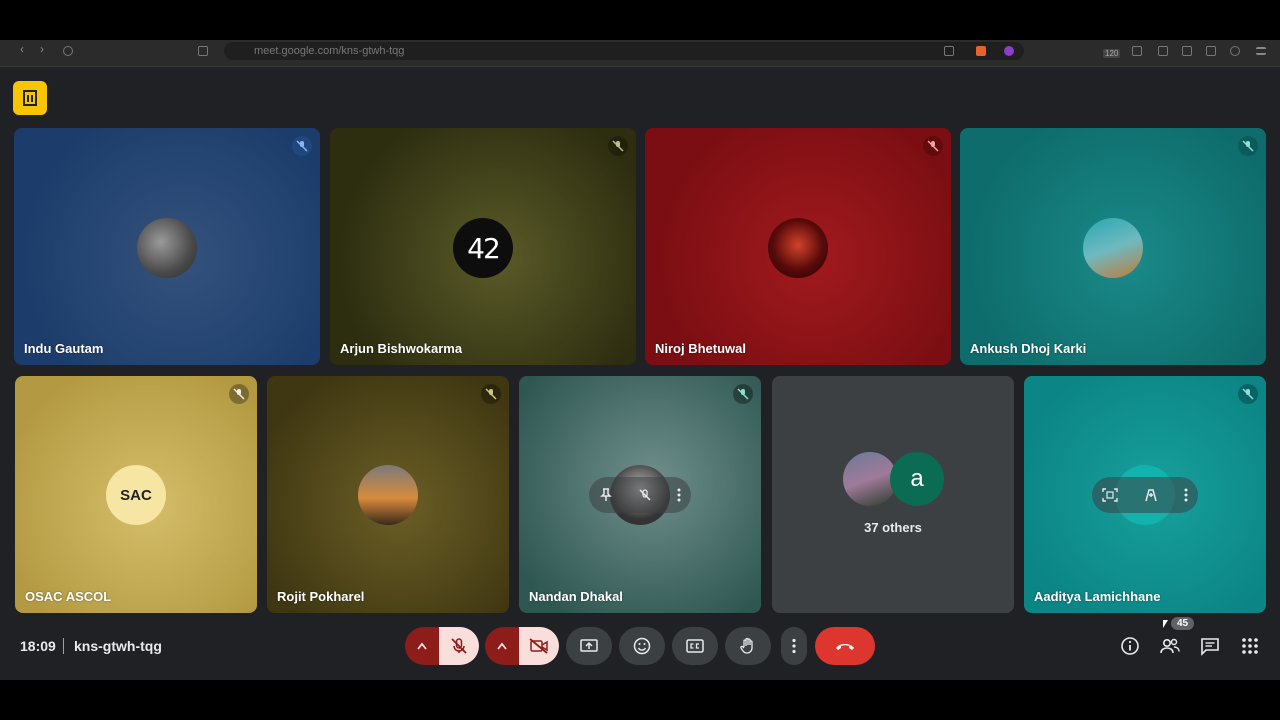 The height and width of the screenshot is (720, 1280). I want to click on hang-up-icon, so click(845, 647).